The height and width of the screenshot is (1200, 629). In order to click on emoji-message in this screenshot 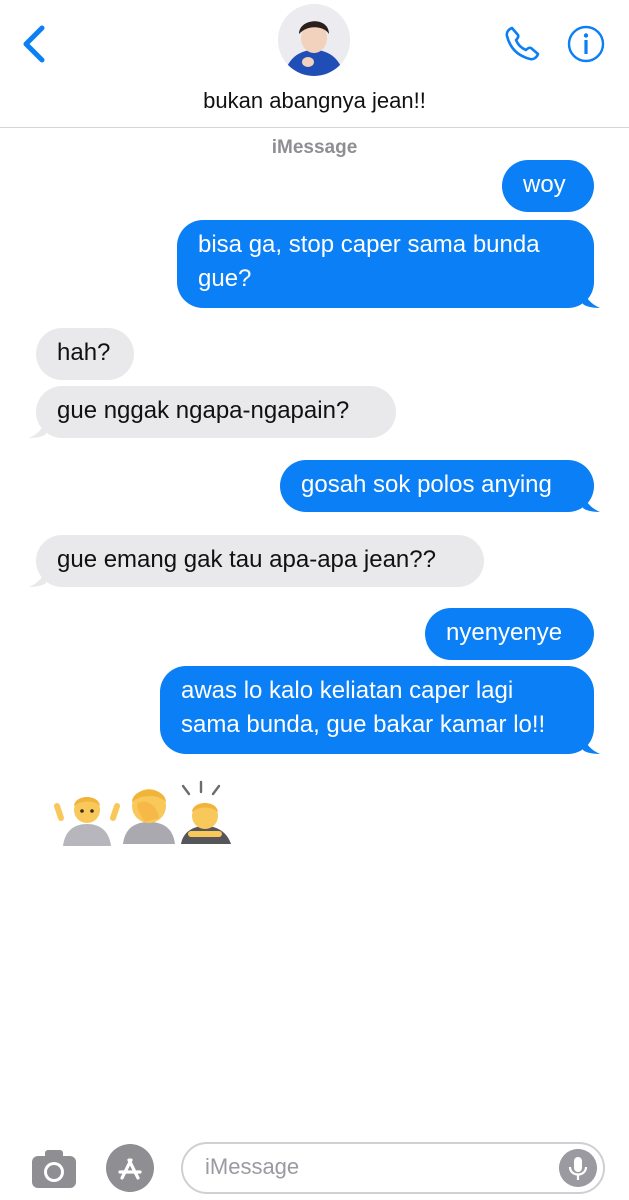, I will do `click(151, 813)`.